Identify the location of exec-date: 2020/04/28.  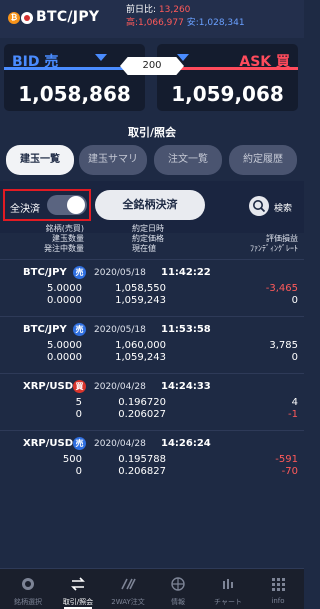
(120, 387).